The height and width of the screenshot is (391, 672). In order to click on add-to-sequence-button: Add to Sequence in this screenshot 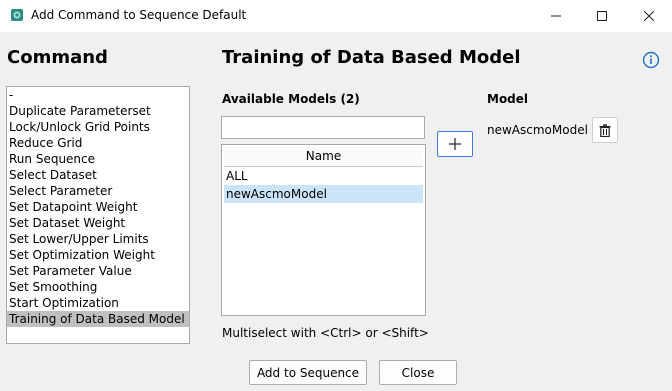, I will do `click(308, 372)`.